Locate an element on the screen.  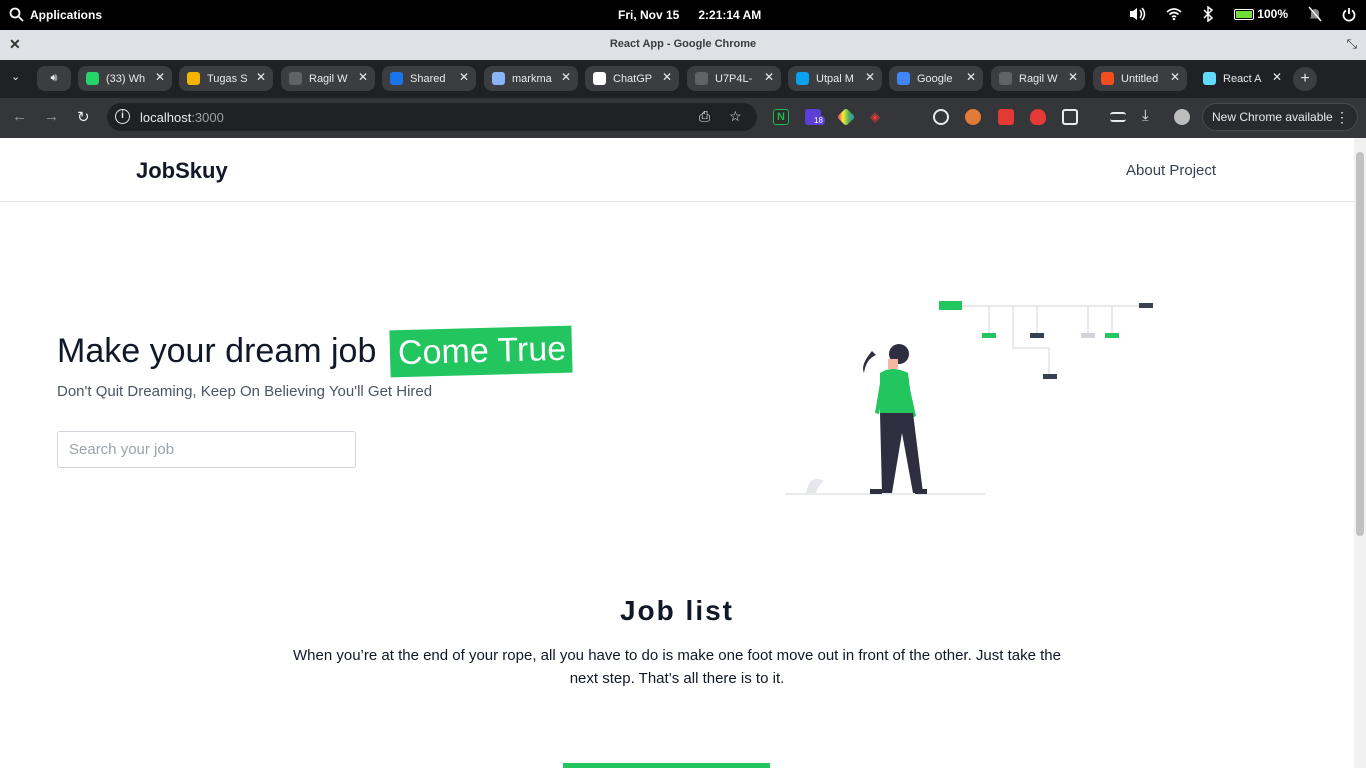
clock: Fri, Nov 15 2:21:14 AM is located at coordinates (689, 15).